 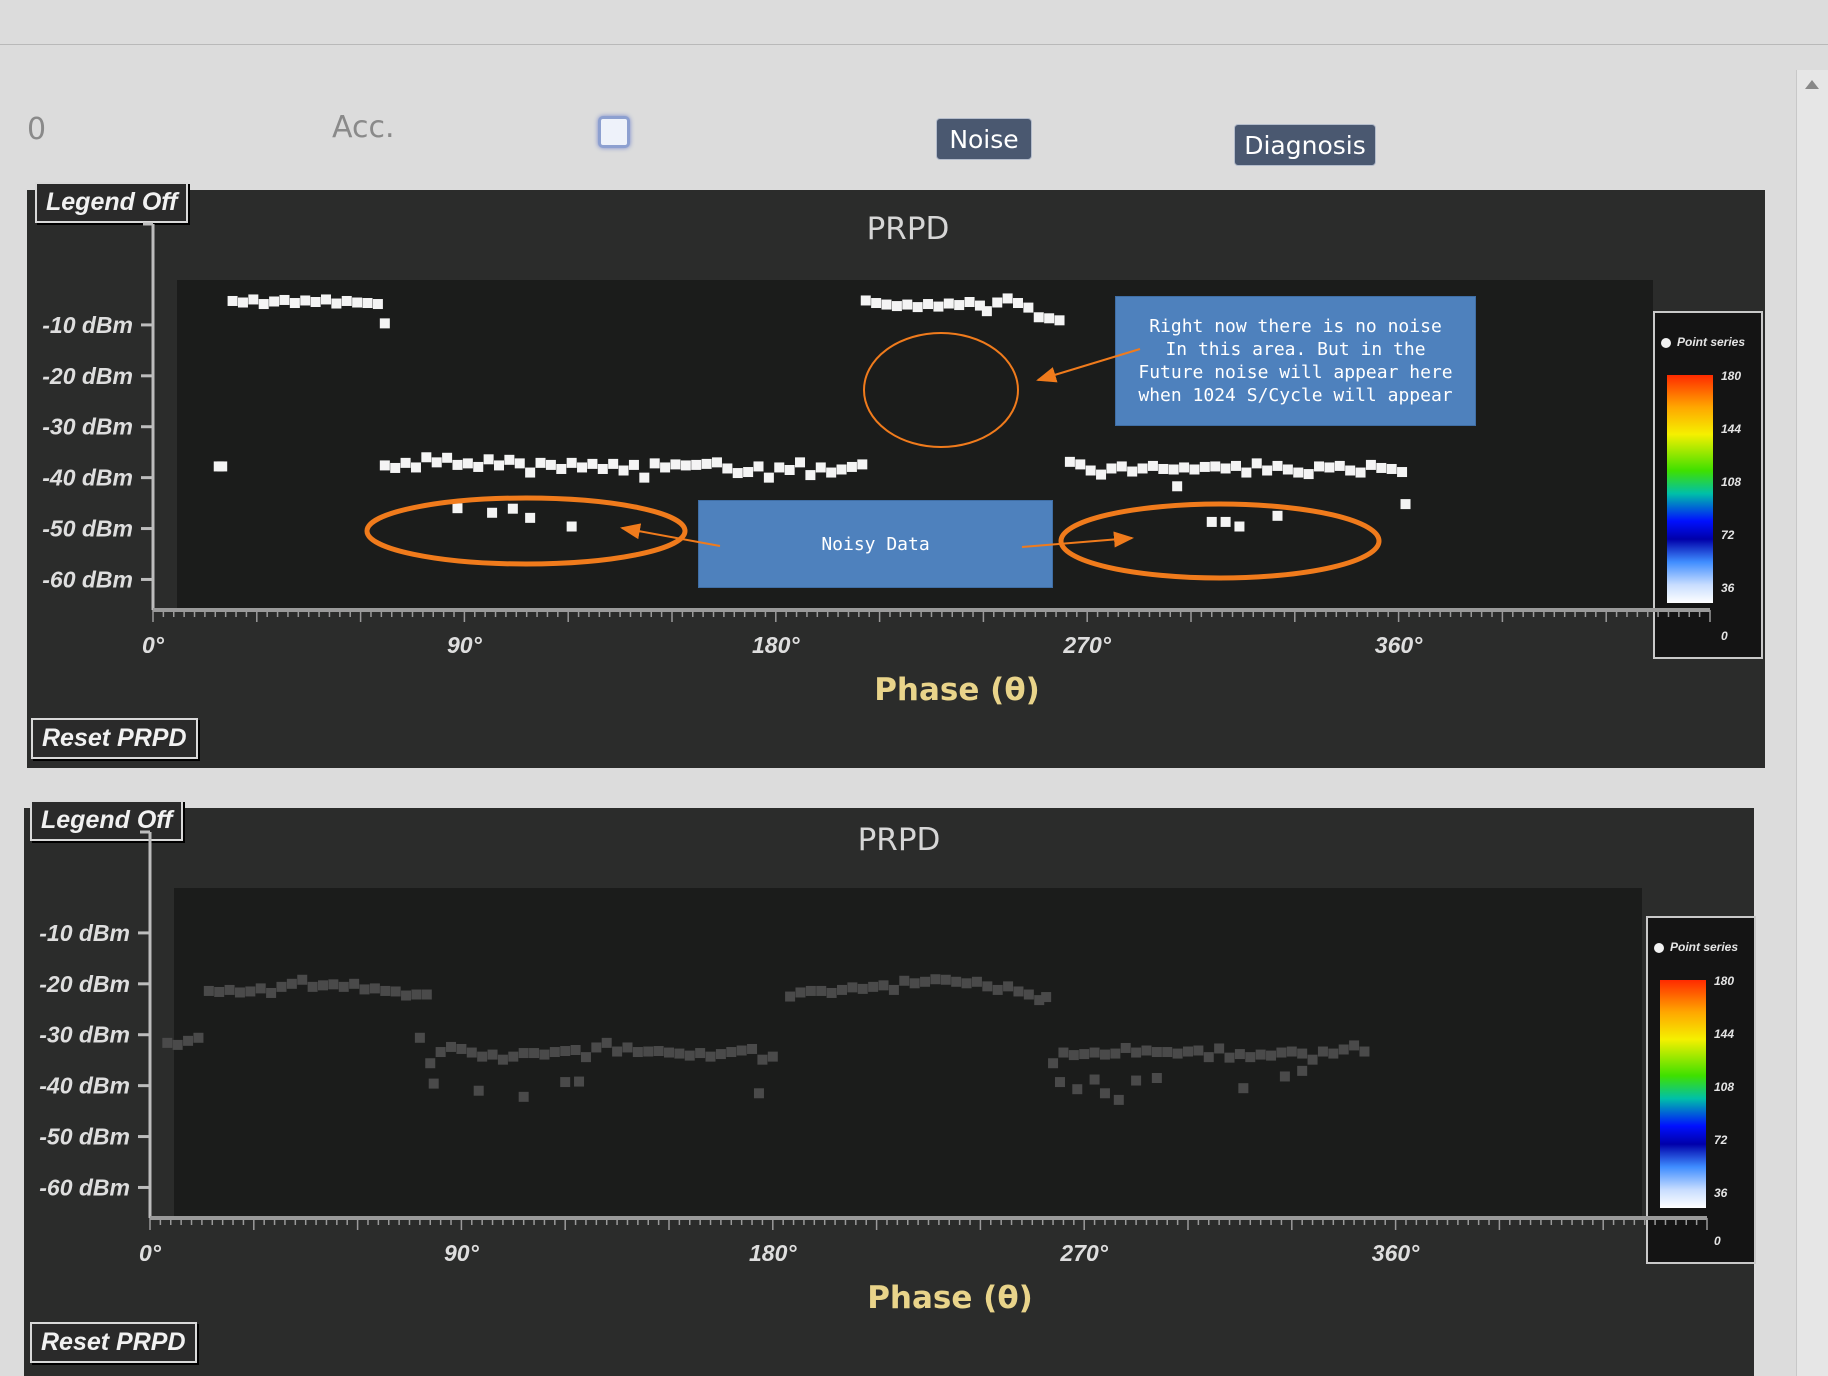 I want to click on noise-button: Noise, so click(x=984, y=139).